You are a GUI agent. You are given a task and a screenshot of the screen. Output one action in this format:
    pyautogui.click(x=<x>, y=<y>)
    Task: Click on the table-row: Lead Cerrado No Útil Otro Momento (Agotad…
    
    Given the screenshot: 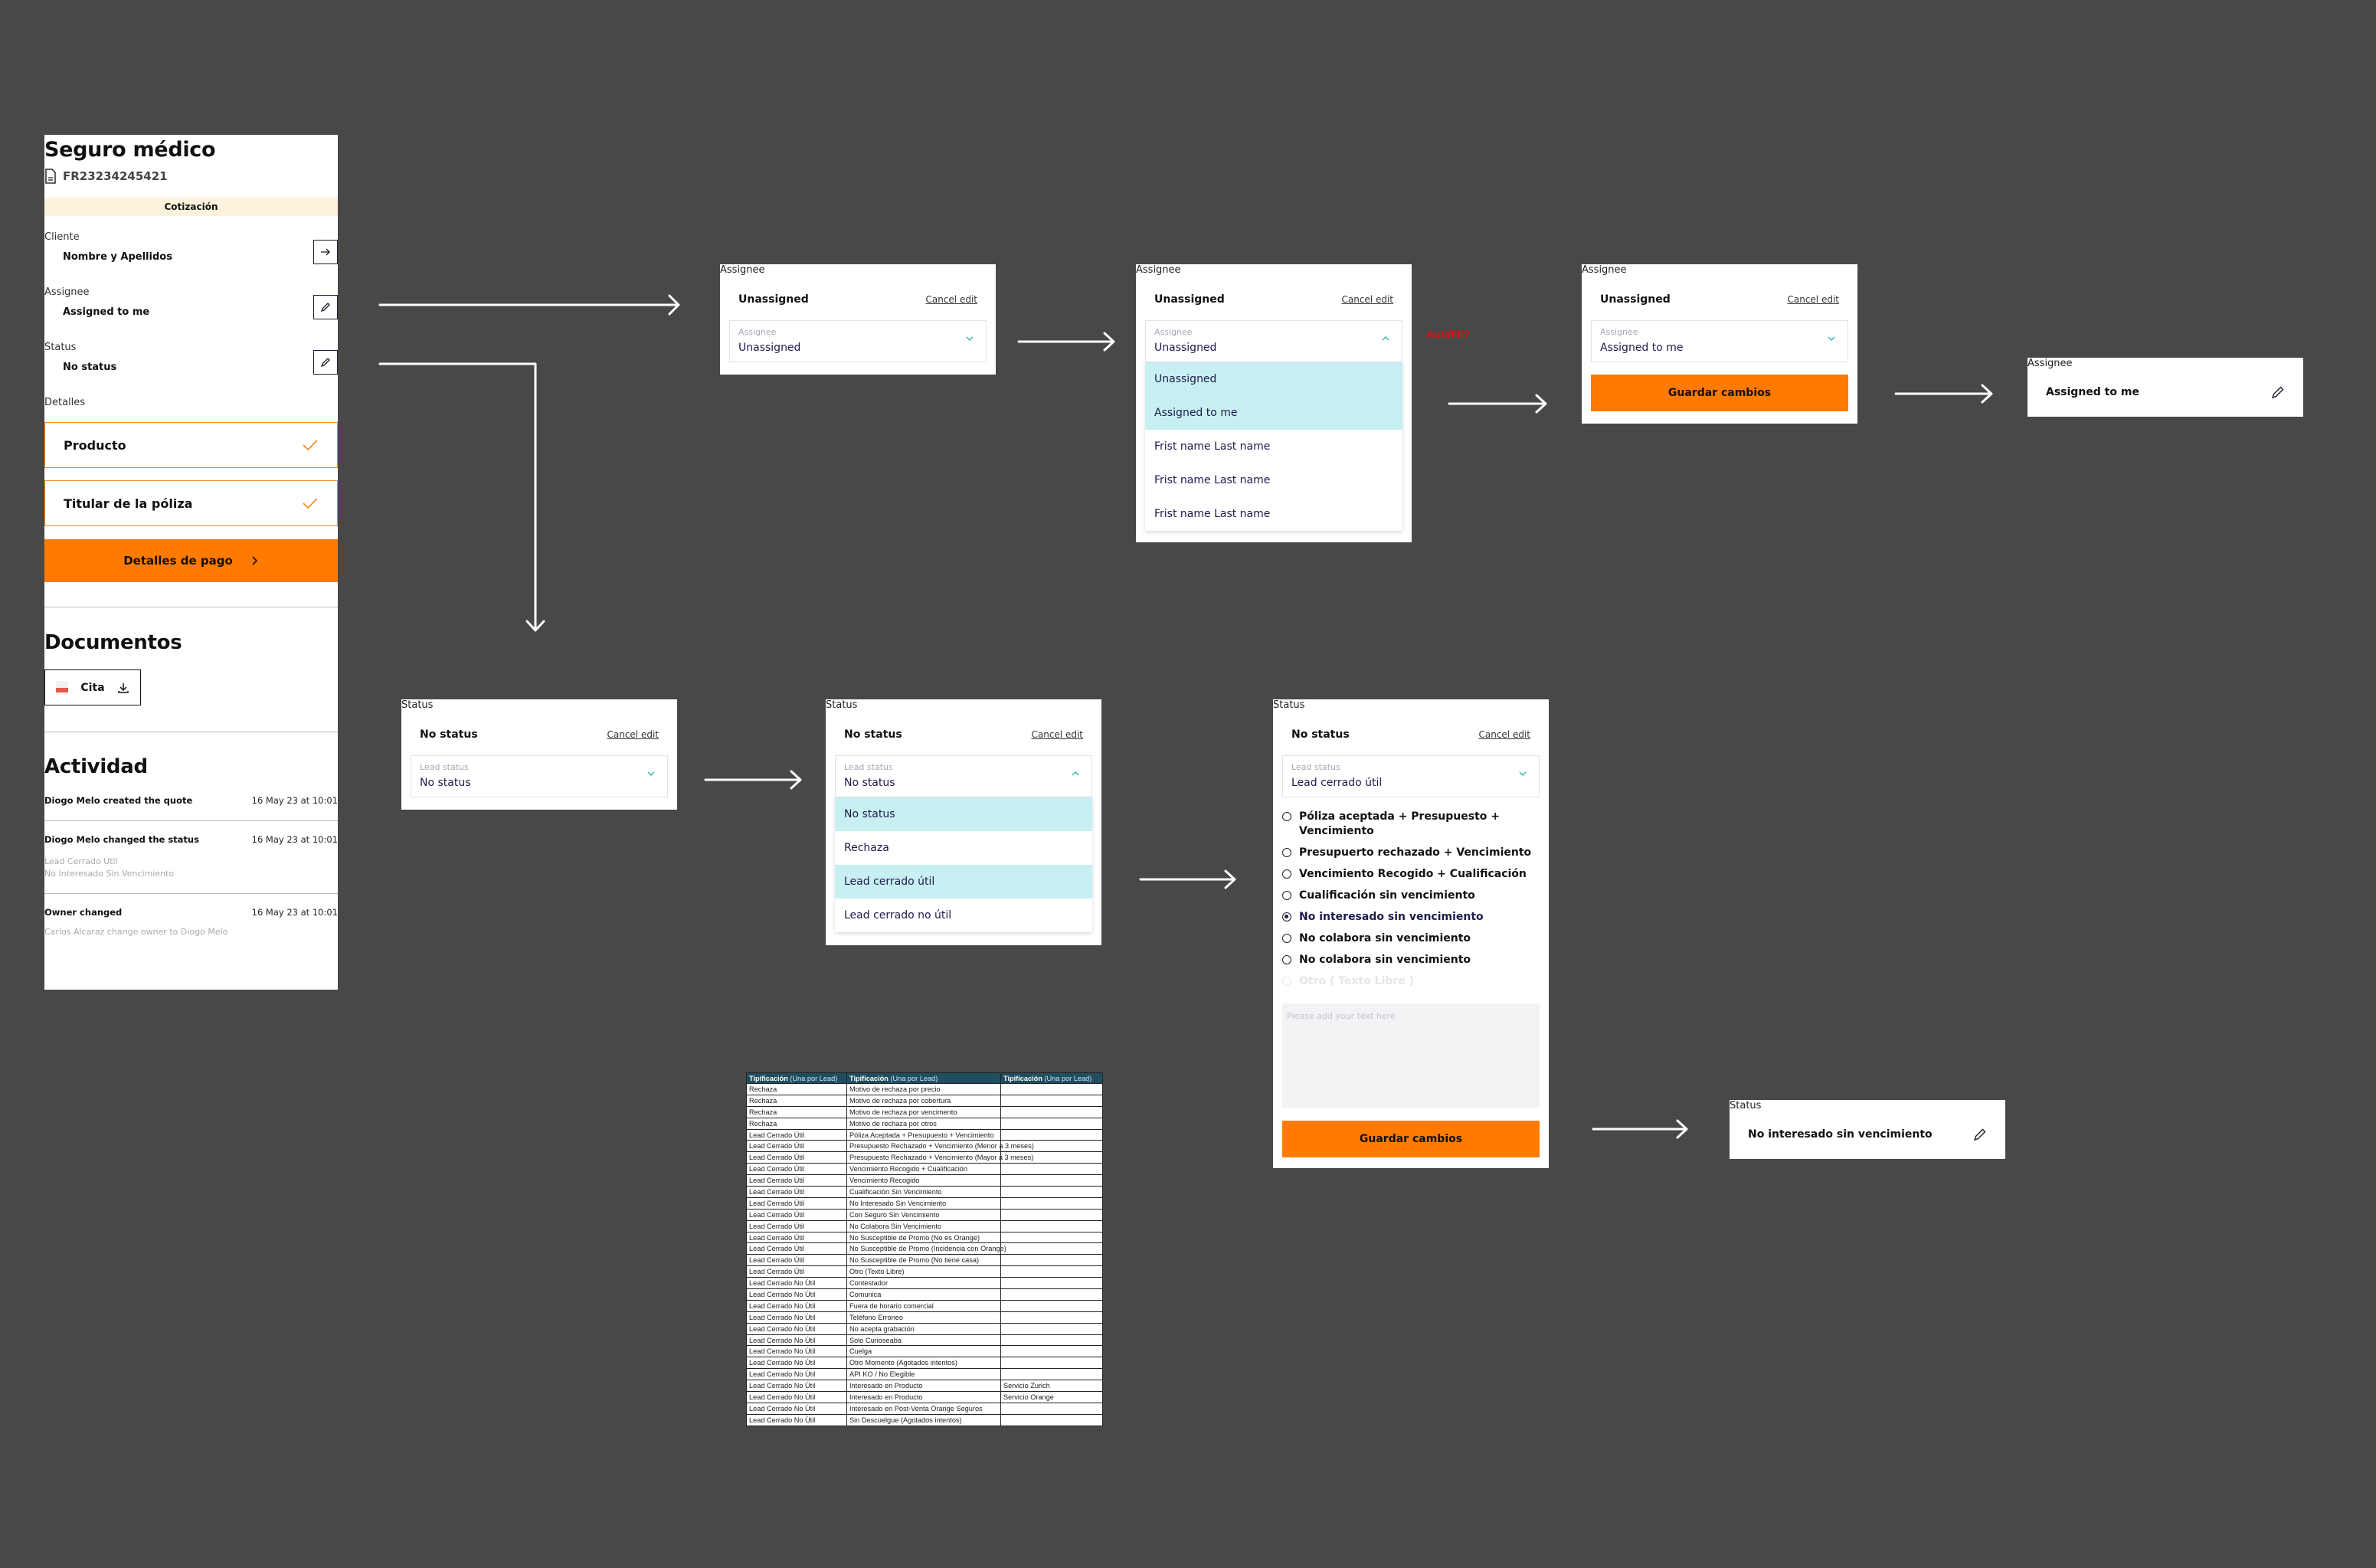 What is the action you would take?
    pyautogui.click(x=924, y=1363)
    